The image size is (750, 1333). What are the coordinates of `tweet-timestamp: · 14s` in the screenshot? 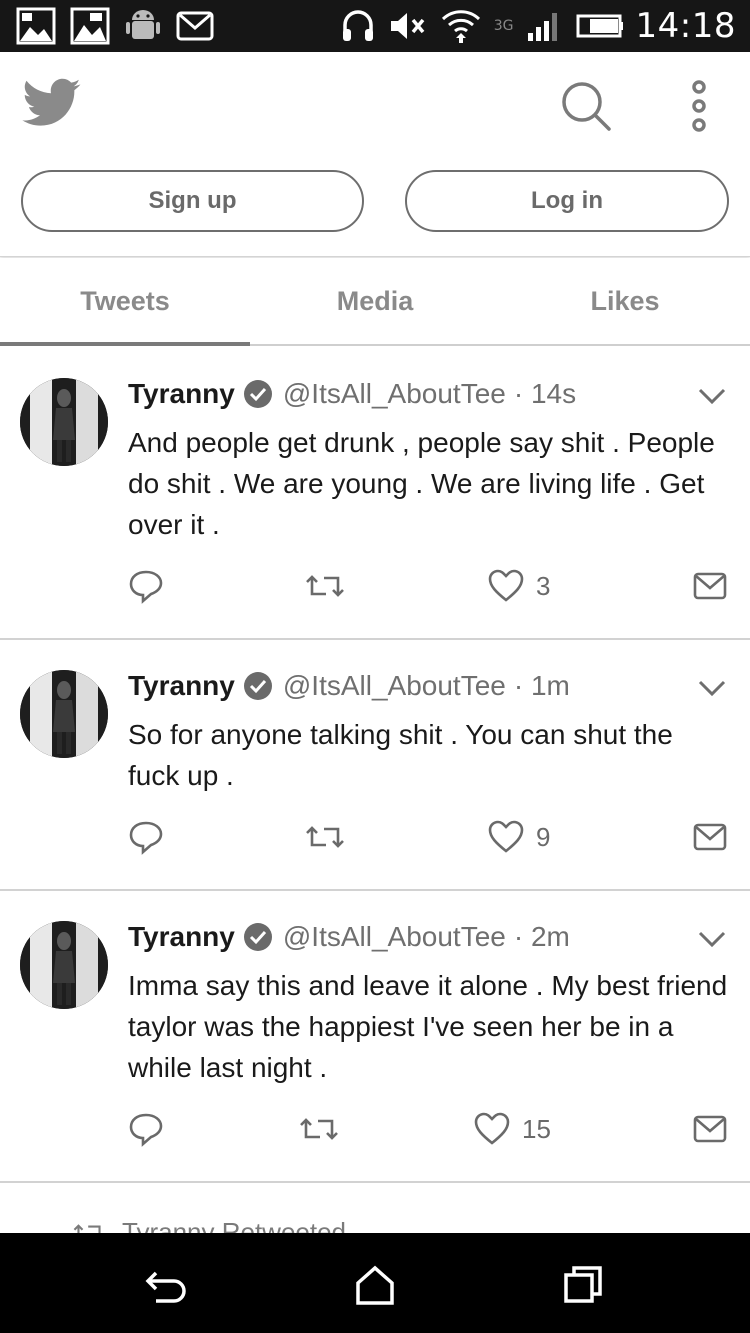 It's located at (545, 393).